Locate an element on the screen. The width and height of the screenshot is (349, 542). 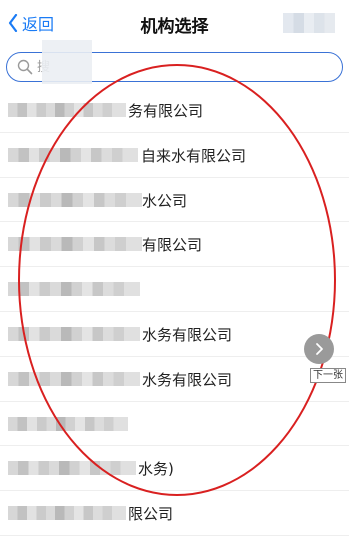
list-item: 水公司 is located at coordinates (174, 200).